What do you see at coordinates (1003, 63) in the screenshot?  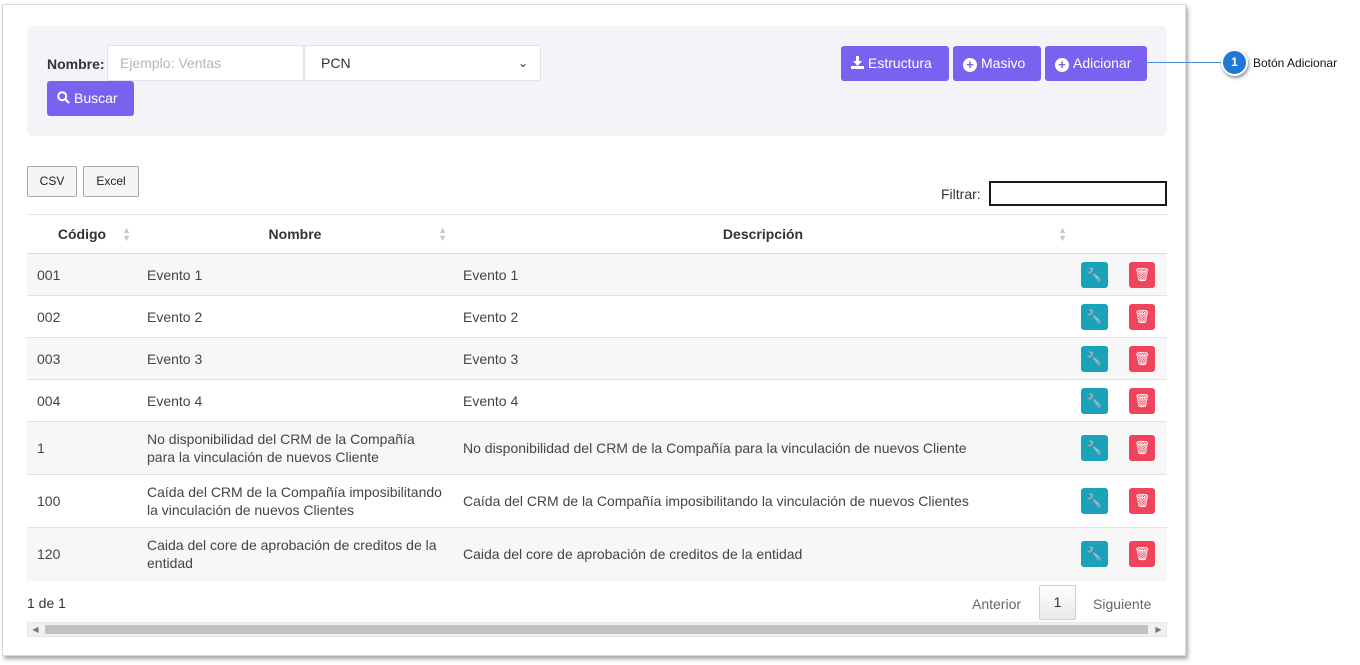 I see `masivo-label: Masivo` at bounding box center [1003, 63].